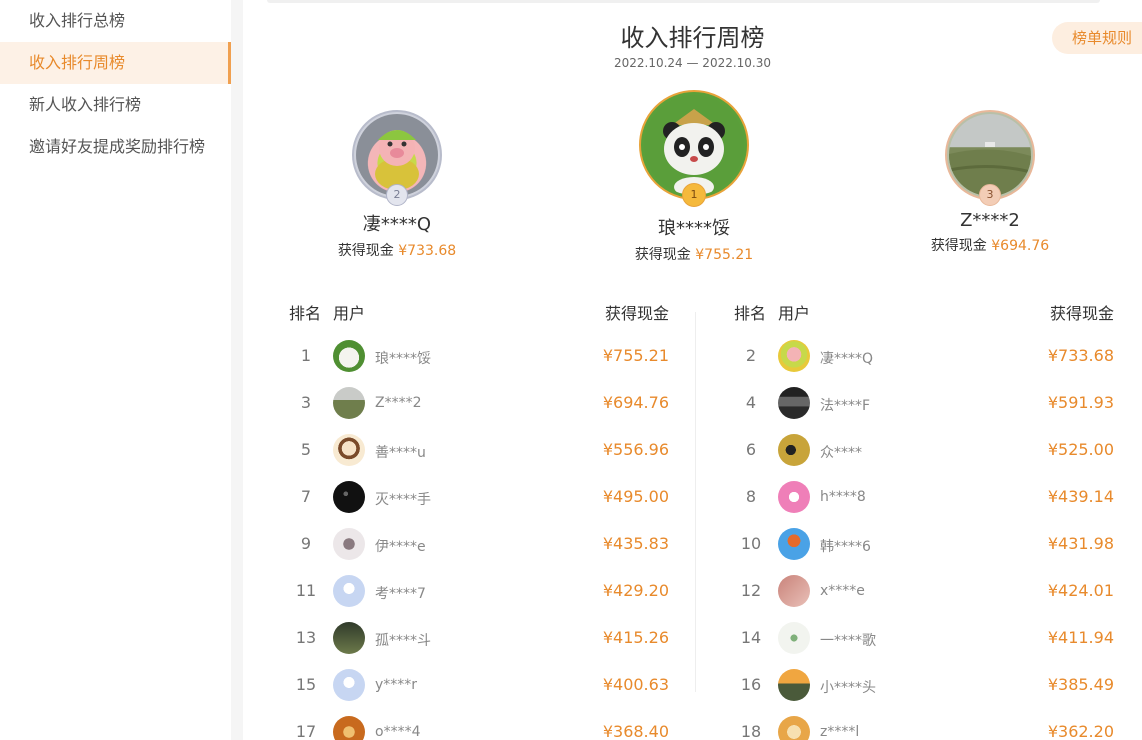 Image resolution: width=1142 pixels, height=740 pixels. What do you see at coordinates (924, 544) in the screenshot?
I see `table-row: 10 韩****6 ¥431.98` at bounding box center [924, 544].